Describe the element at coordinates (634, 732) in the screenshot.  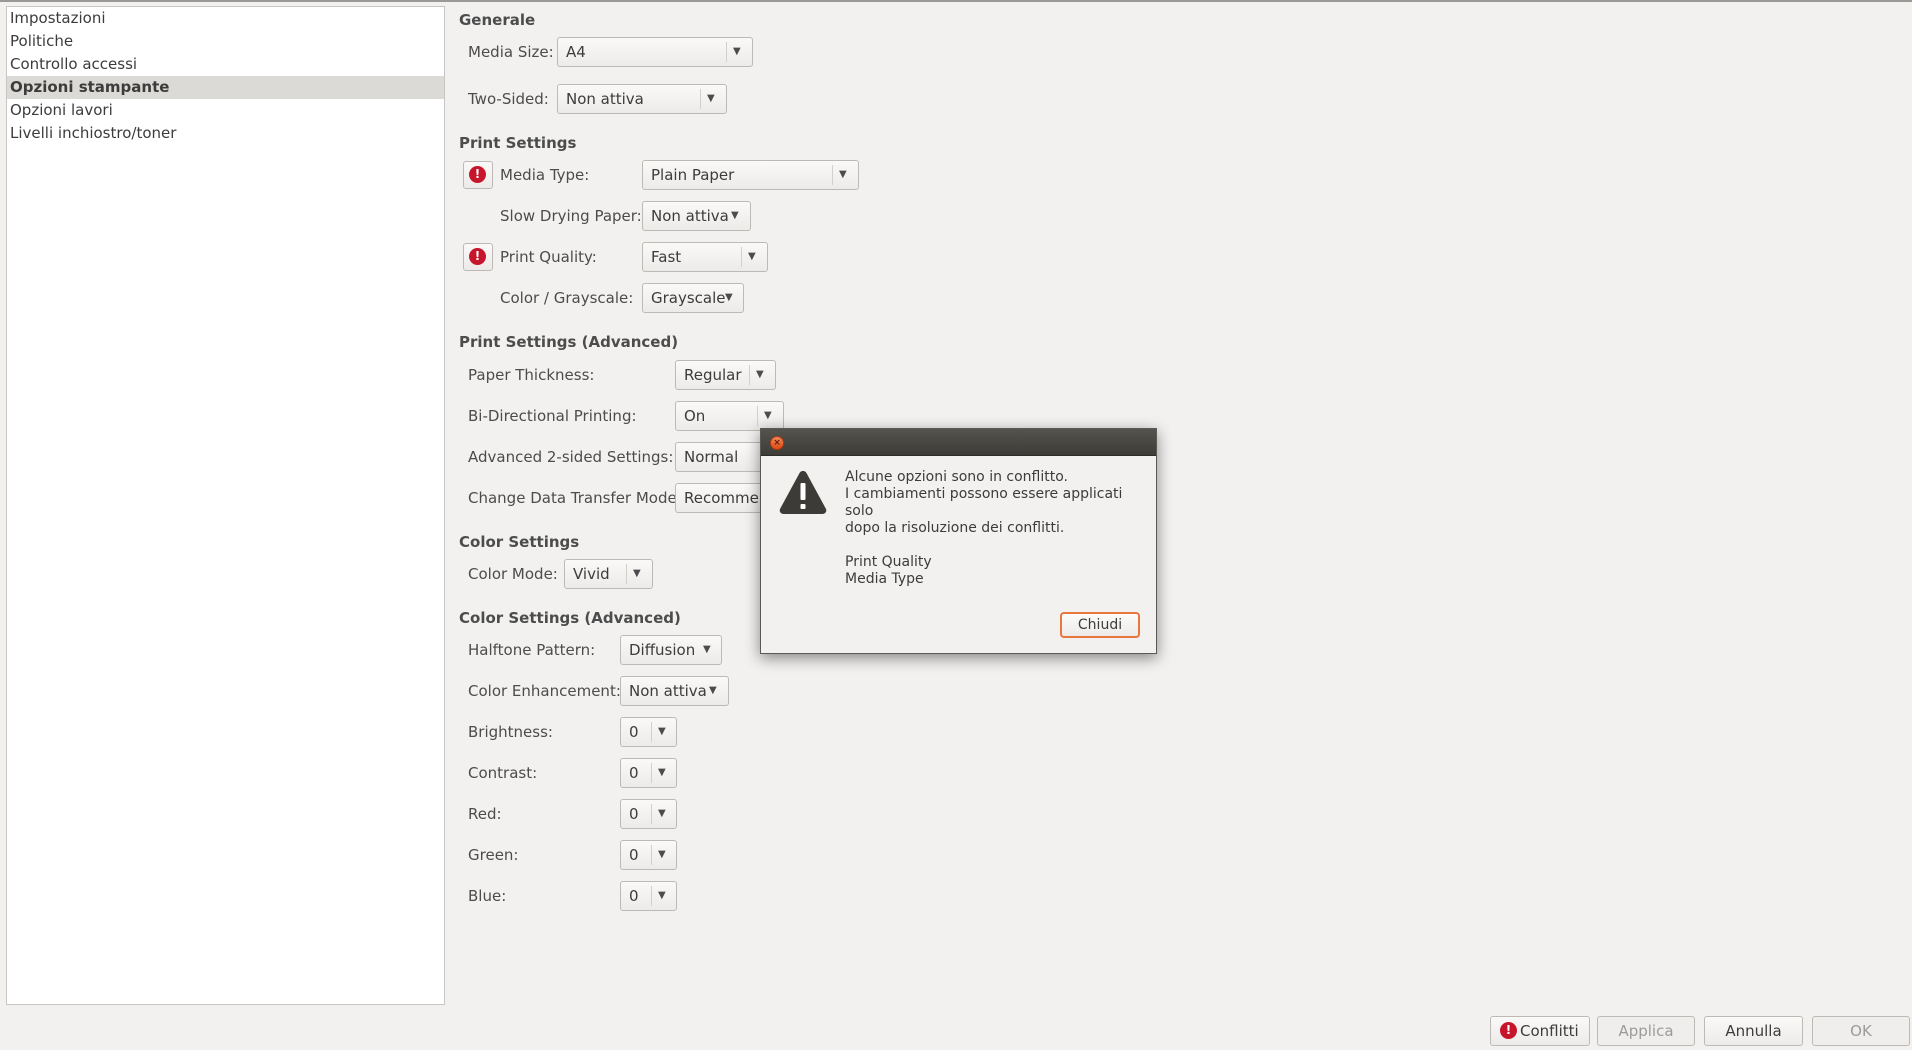
I see `brightness-value: 0` at that location.